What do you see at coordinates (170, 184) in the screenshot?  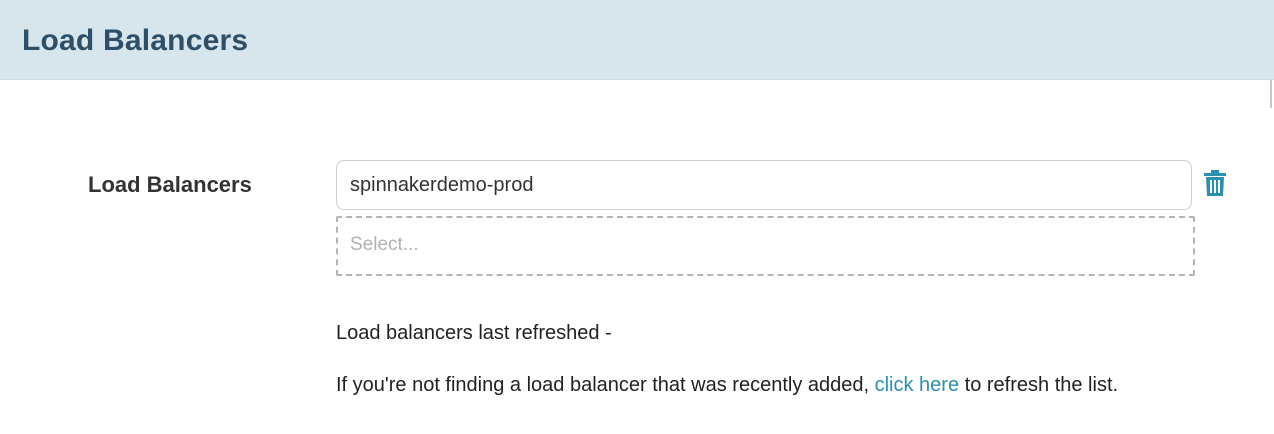 I see `load-balancers-label: Load Balancers` at bounding box center [170, 184].